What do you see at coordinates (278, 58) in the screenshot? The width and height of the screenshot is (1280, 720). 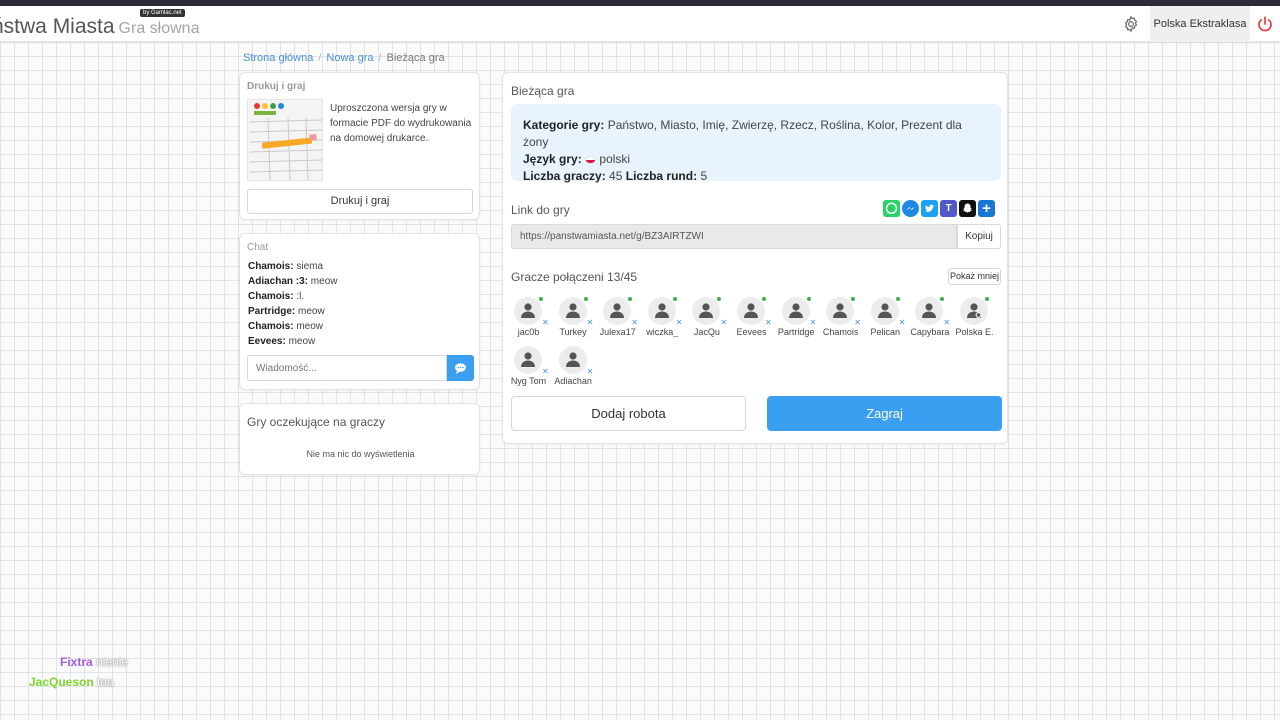 I see `breadcrumb-home: Strona główna` at bounding box center [278, 58].